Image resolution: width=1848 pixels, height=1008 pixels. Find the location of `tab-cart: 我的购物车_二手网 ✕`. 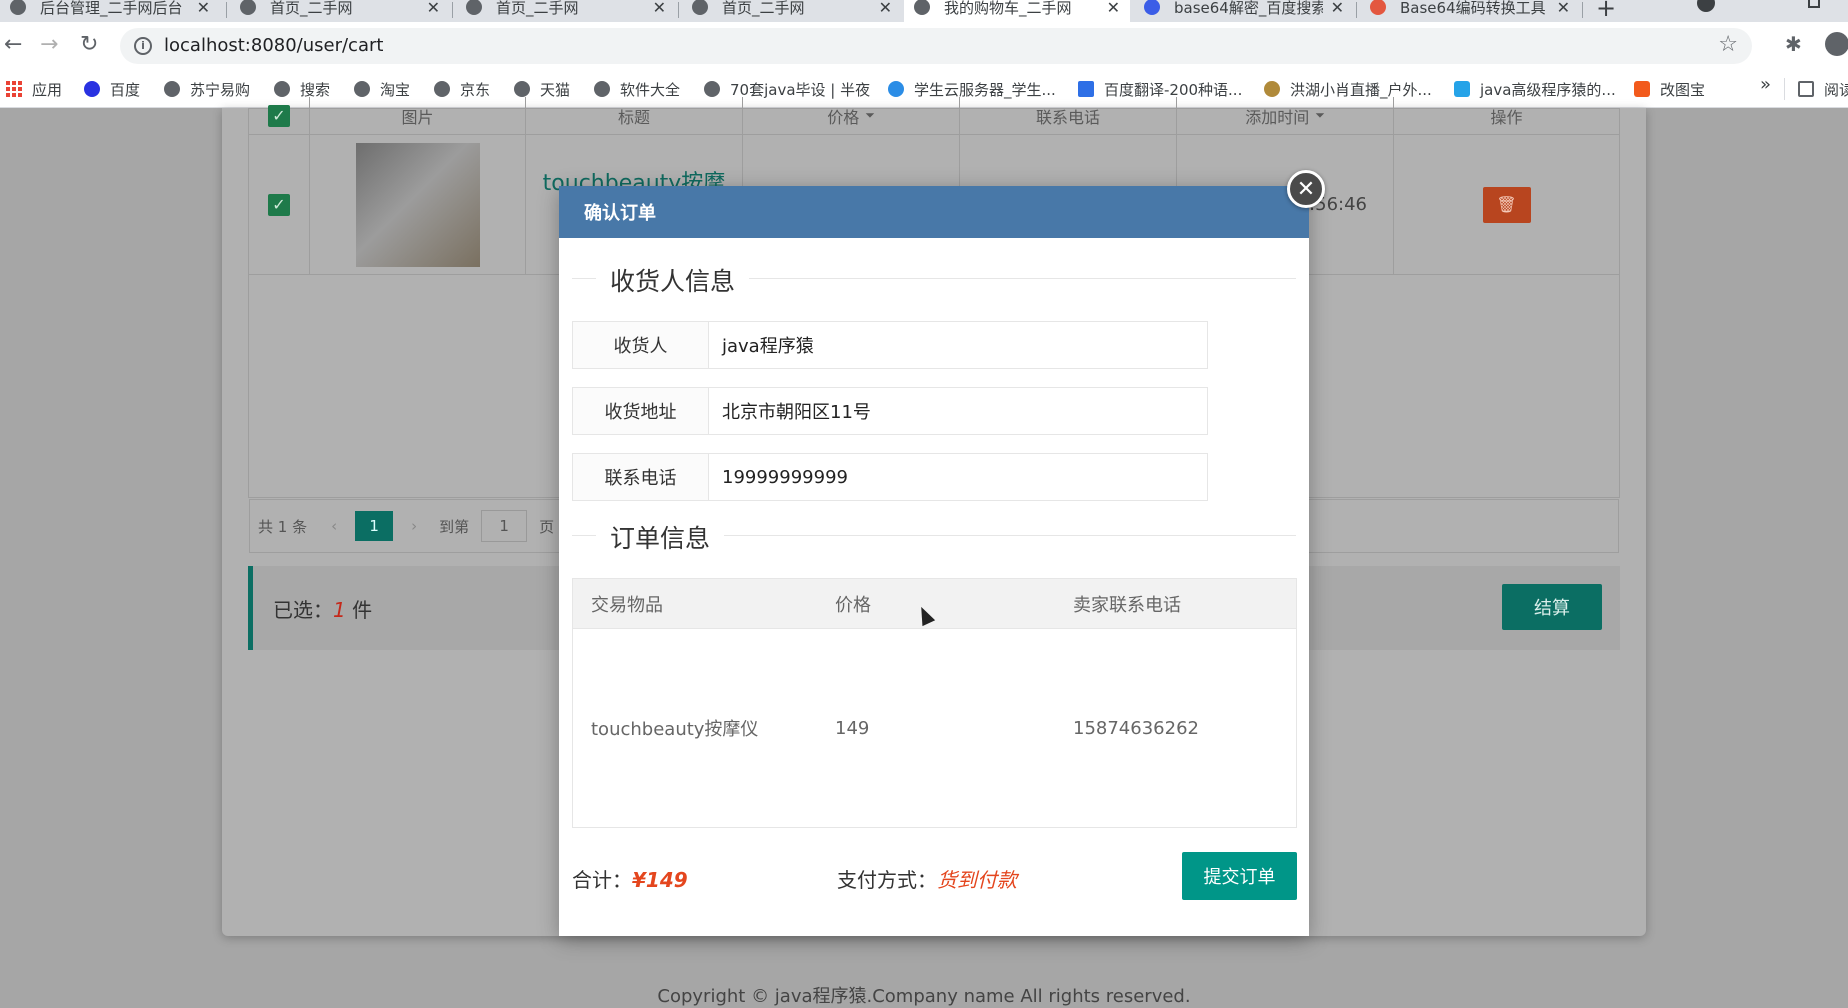

tab-cart: 我的购物车_二手网 ✕ is located at coordinates (1017, 11).